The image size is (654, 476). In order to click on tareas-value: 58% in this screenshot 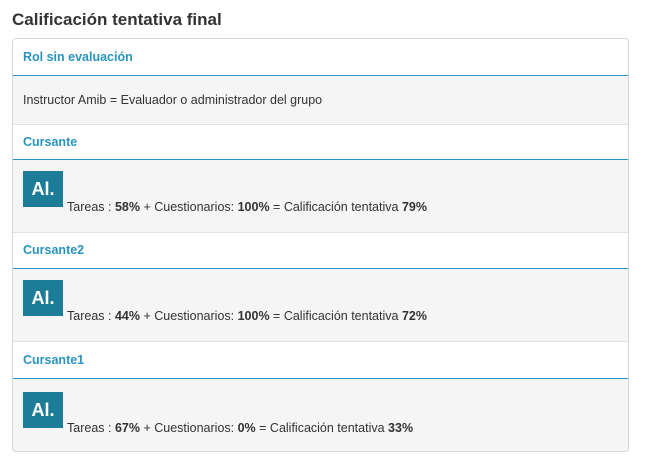, I will do `click(127, 207)`.